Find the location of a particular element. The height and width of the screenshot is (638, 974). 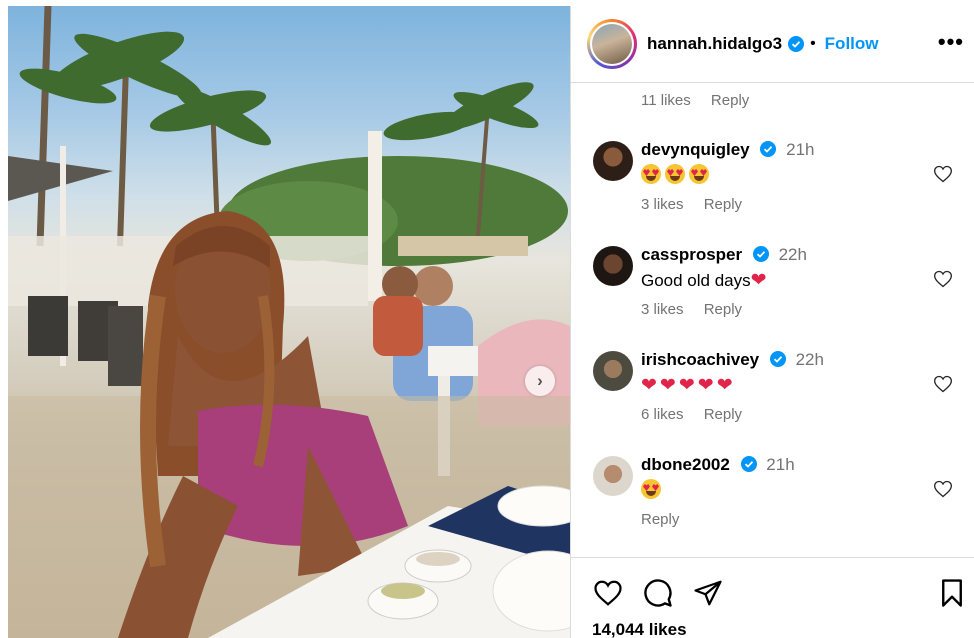

comment-username: cassprosper is located at coordinates (691, 254).